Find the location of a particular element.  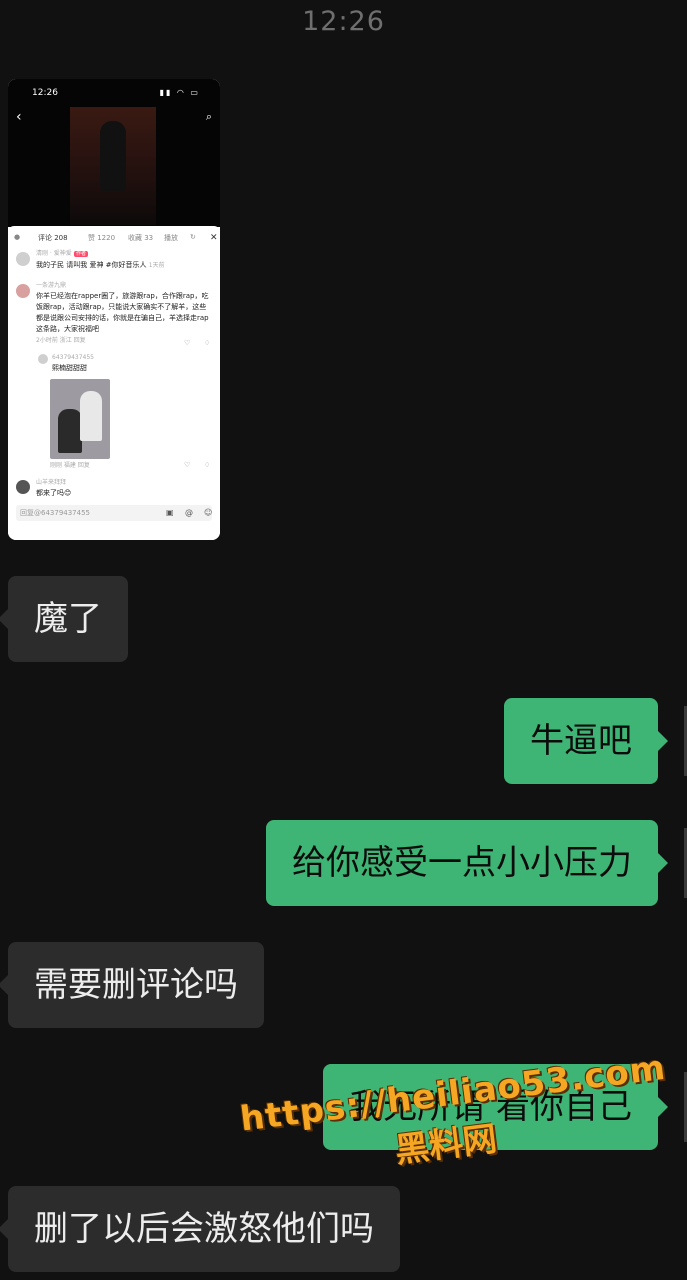

tab-comments: 评论 208 is located at coordinates (53, 238).